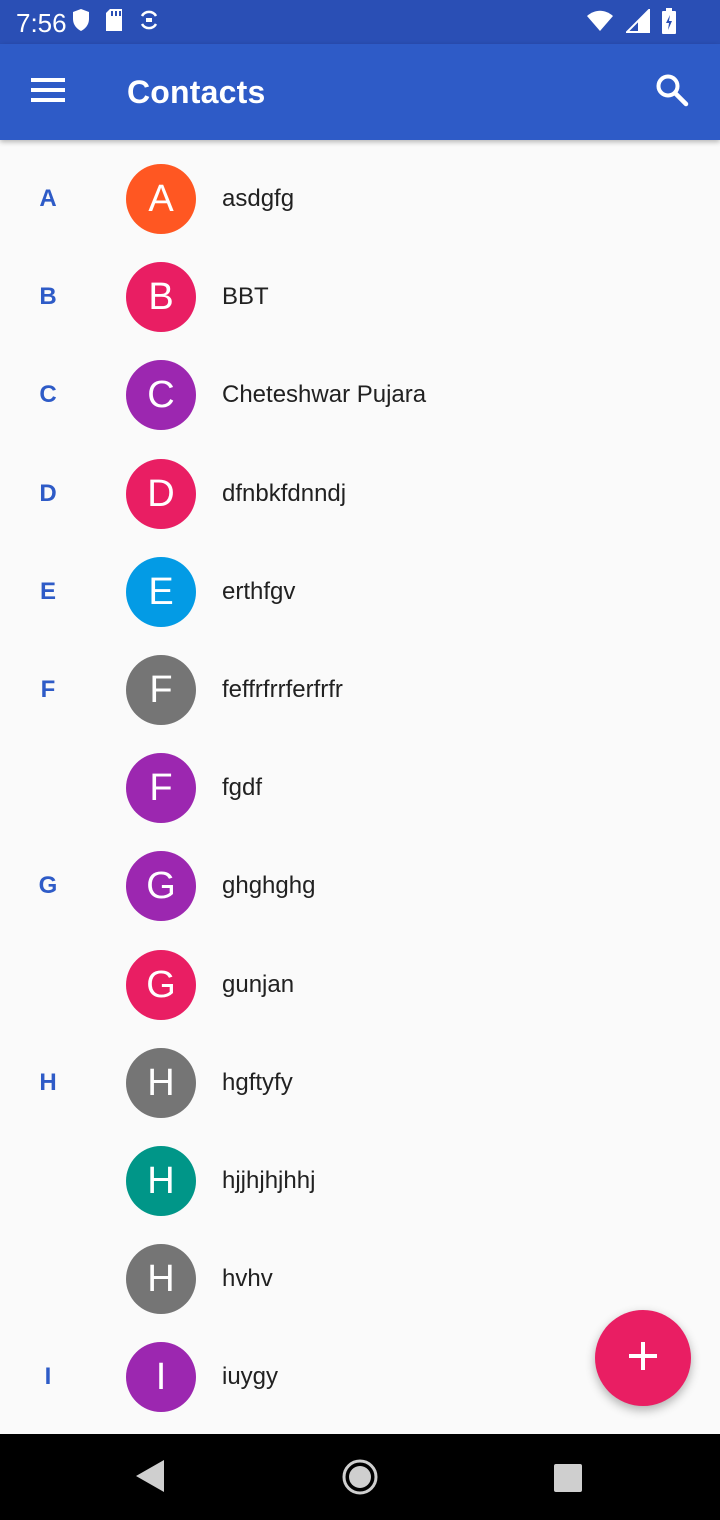  Describe the element at coordinates (48, 198) in the screenshot. I see `section-letter: A` at that location.